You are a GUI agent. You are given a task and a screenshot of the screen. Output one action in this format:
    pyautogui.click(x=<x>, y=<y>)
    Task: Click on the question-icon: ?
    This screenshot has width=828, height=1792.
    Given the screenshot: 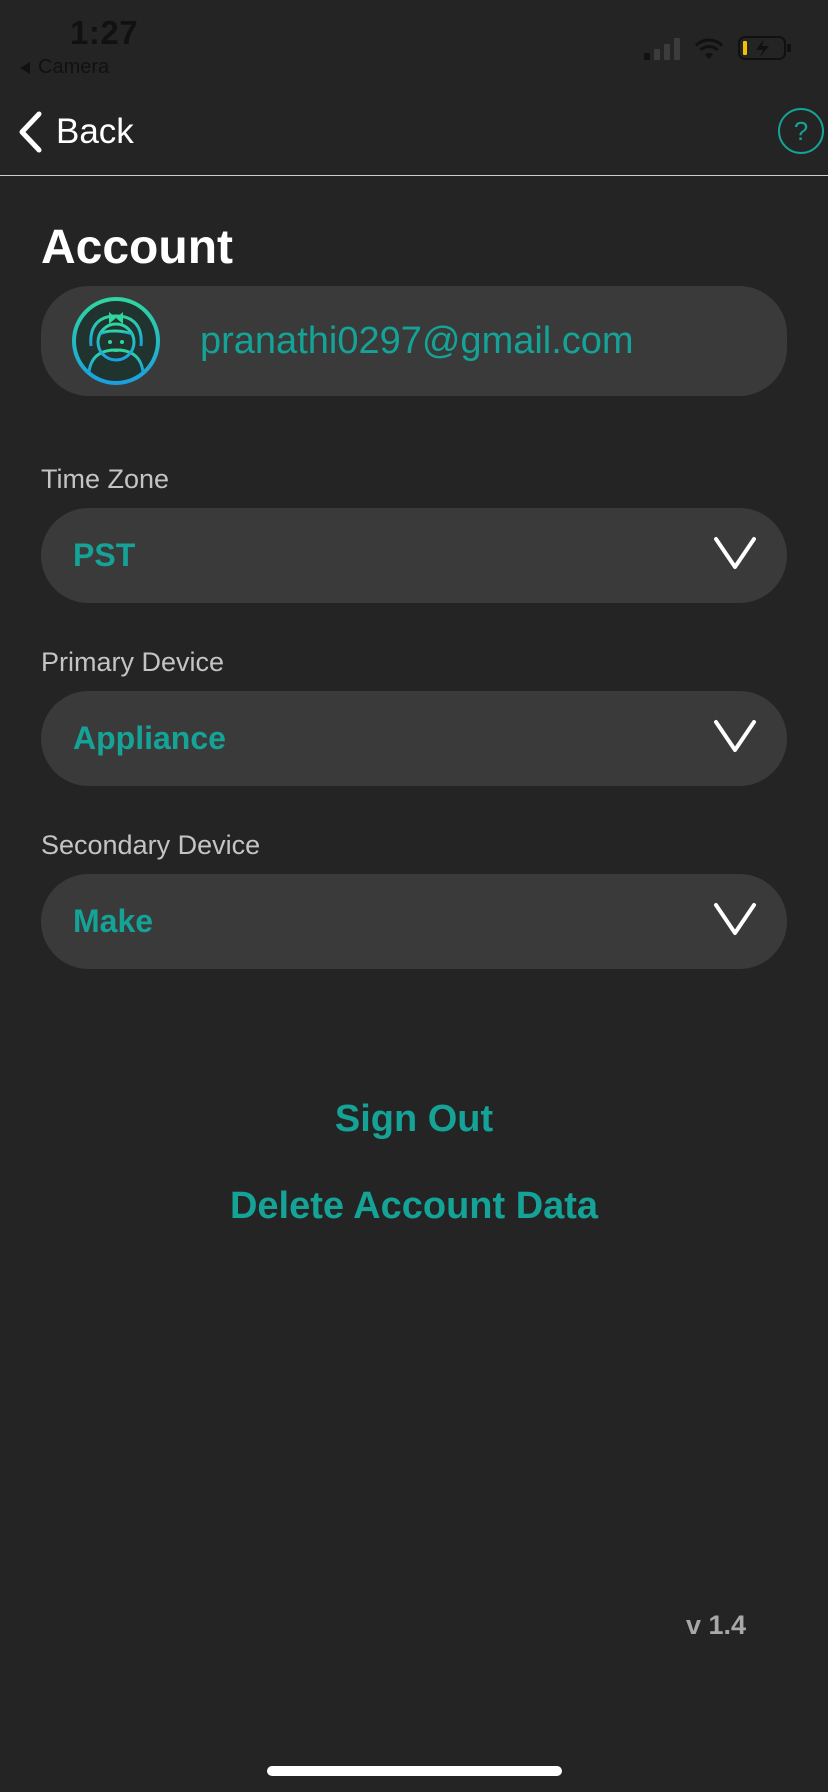 What is the action you would take?
    pyautogui.click(x=801, y=130)
    